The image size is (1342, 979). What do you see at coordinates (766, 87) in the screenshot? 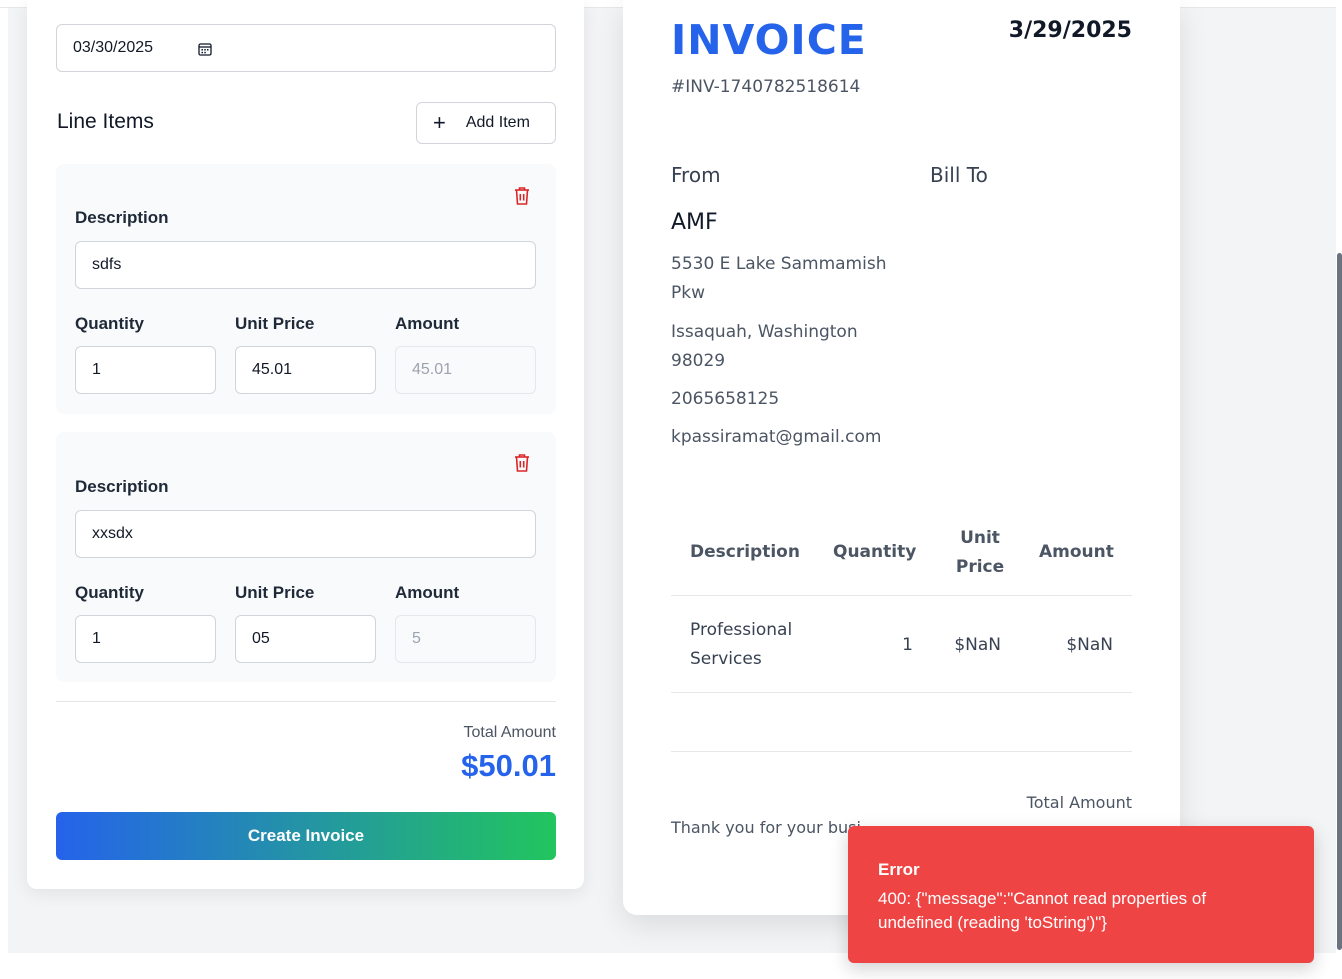
I see `invoice-number: #INV-1740782518614` at bounding box center [766, 87].